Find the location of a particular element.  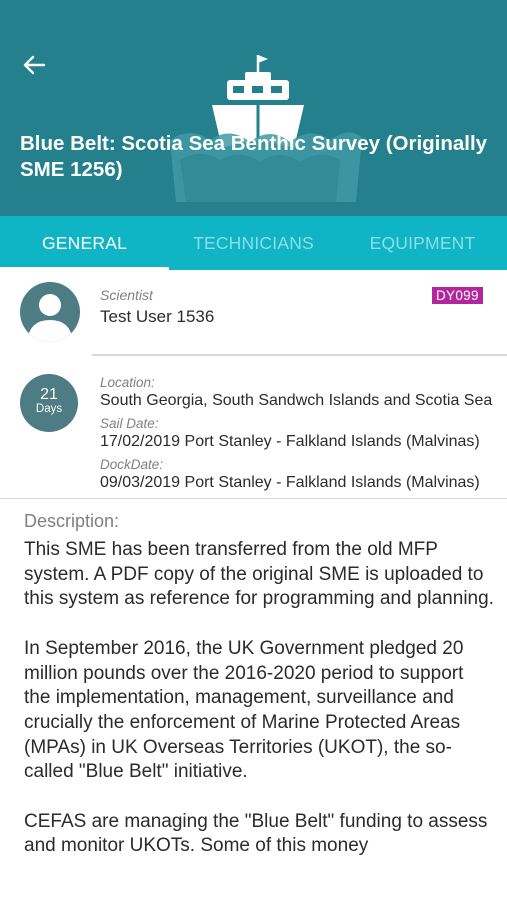

tab-general: GENERAL is located at coordinates (84, 243).